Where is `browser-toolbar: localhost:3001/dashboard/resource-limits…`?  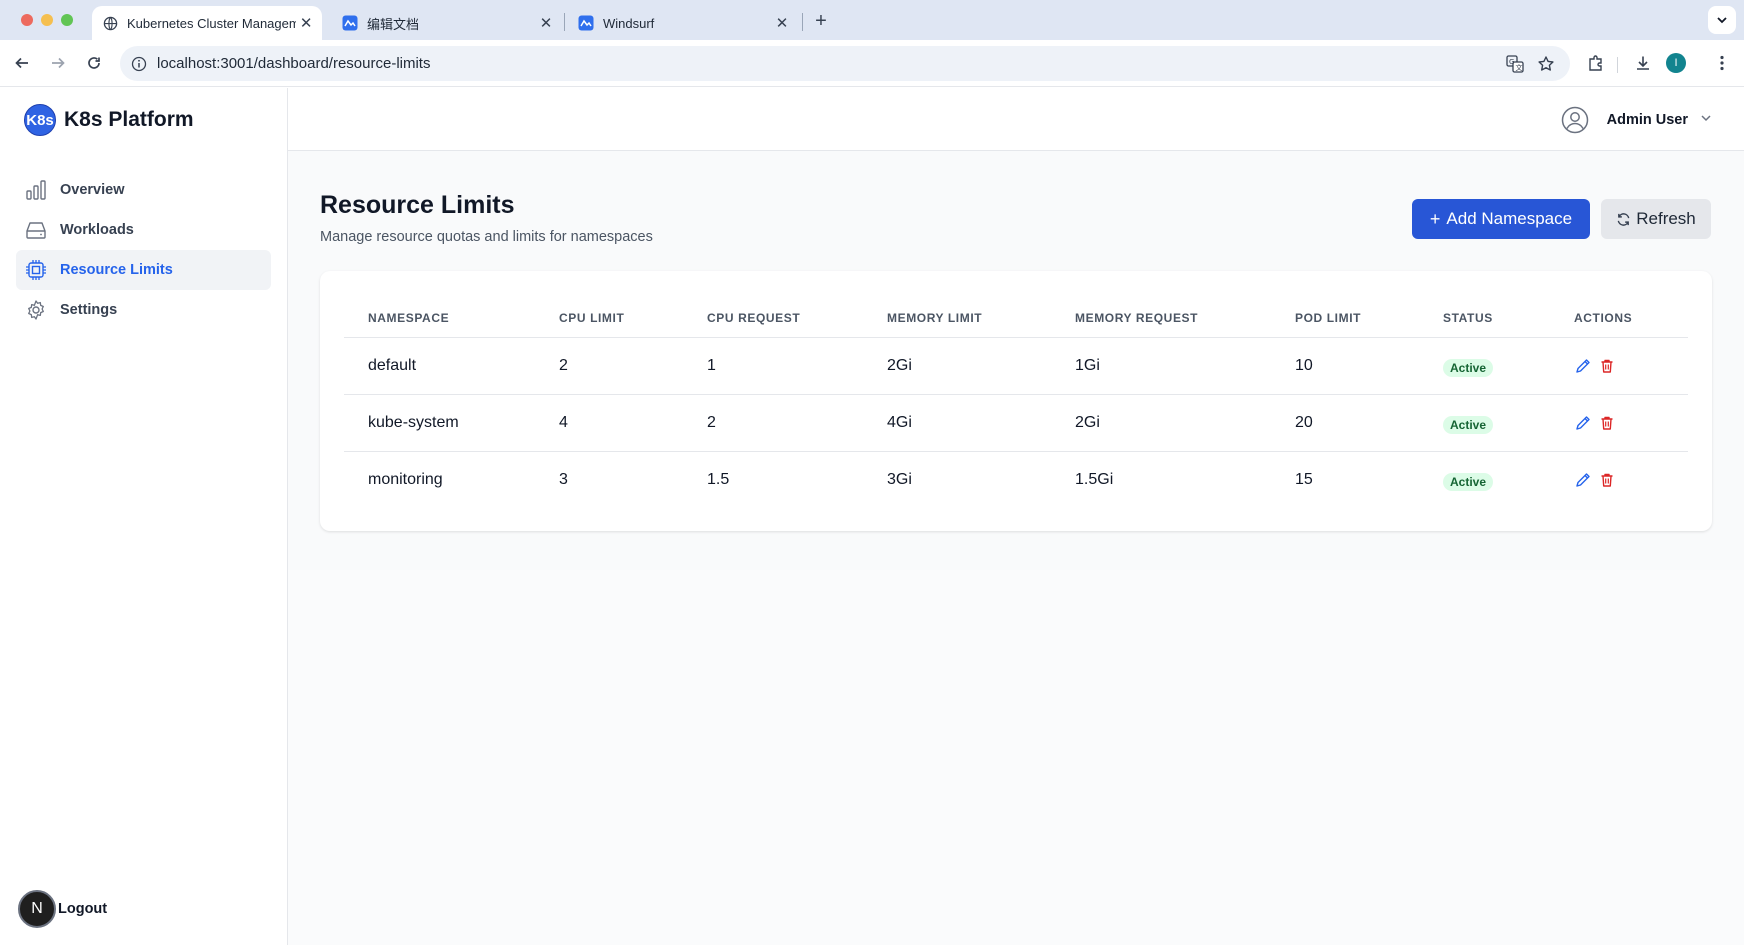
browser-toolbar: localhost:3001/dashboard/resource-limits… is located at coordinates (872, 63).